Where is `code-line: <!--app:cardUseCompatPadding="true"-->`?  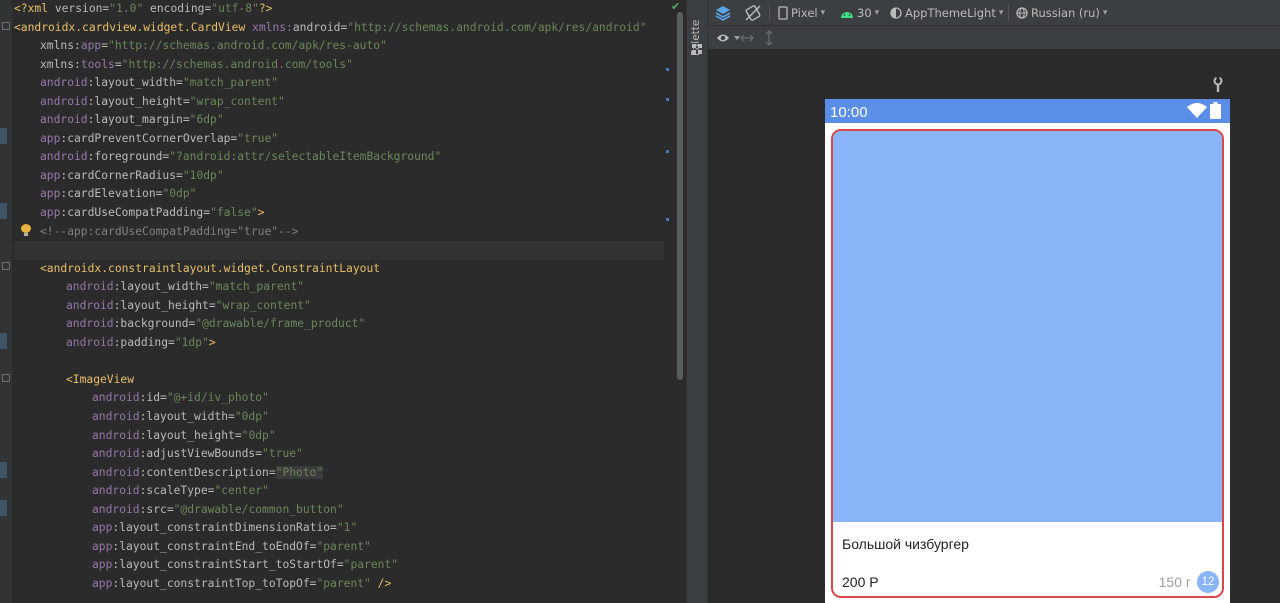 code-line: <!--app:cardUseCompatPadding="true"--> is located at coordinates (339, 232).